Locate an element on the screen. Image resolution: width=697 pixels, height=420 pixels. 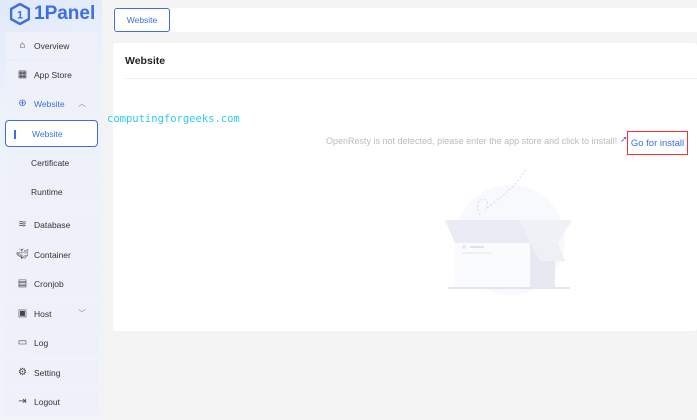
sidebar-item-label: Host is located at coordinates (43, 313).